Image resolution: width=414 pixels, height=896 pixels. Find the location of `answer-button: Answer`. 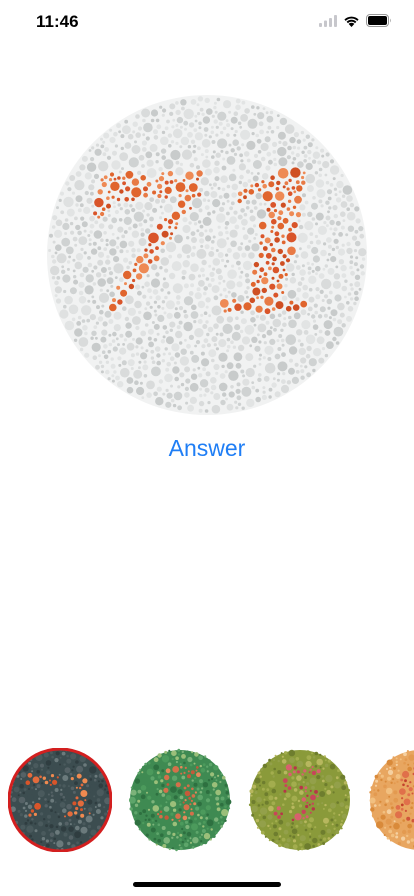

answer-button: Answer is located at coordinates (207, 448).